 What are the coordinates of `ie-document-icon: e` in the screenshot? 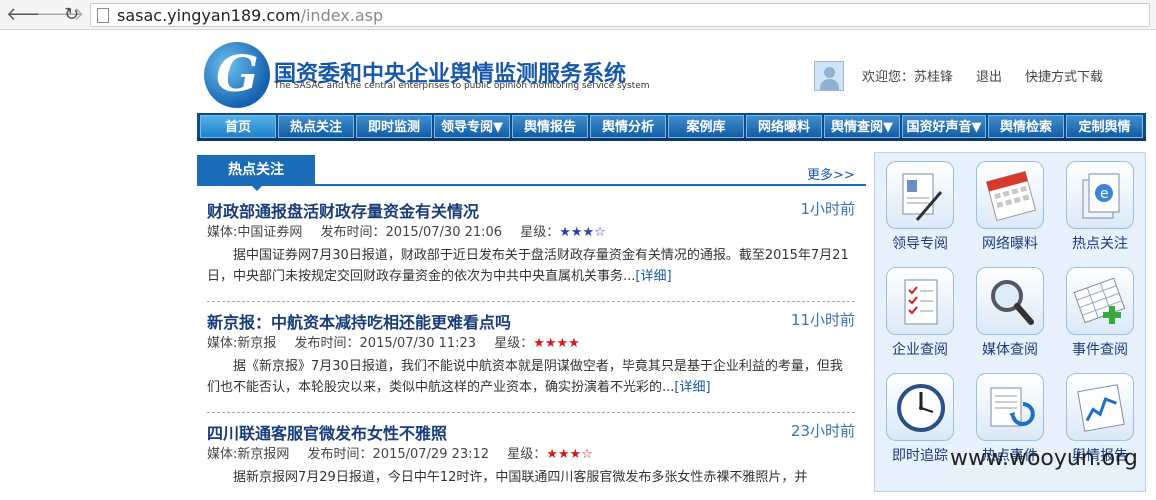 It's located at (1100, 195).